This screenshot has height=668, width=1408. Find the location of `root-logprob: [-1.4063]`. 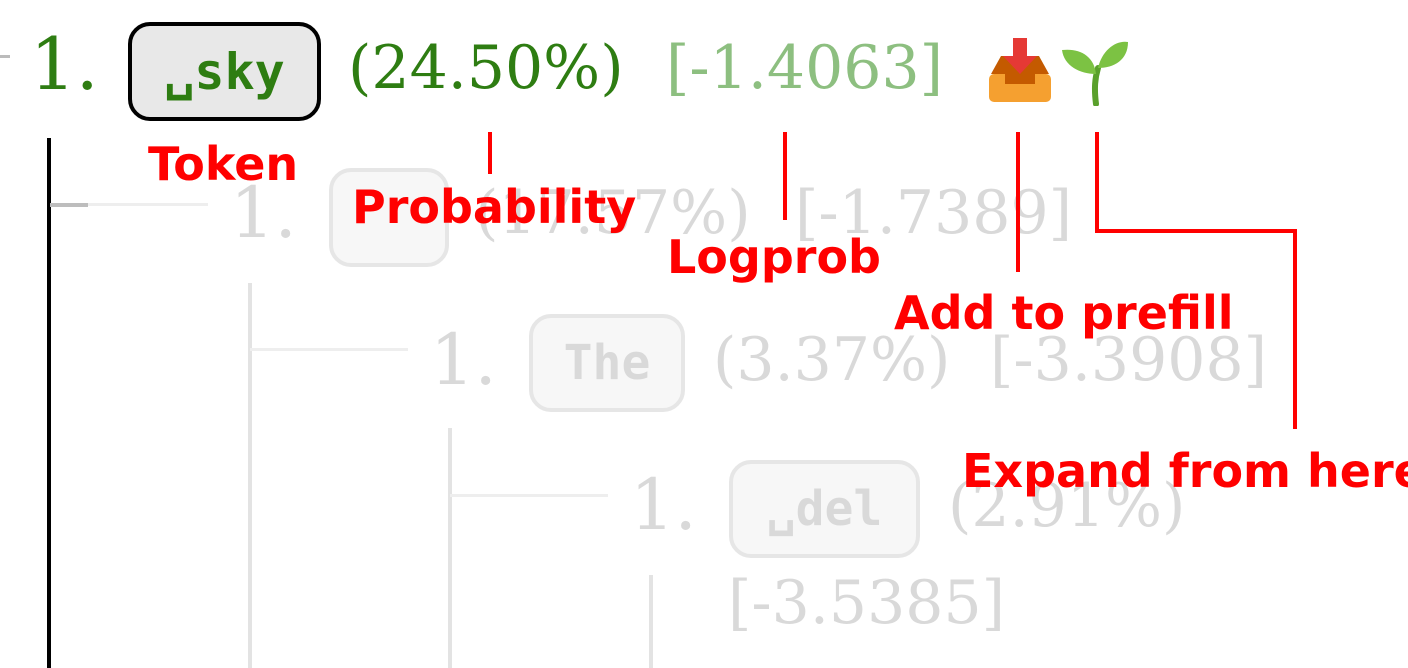

root-logprob: [-1.4063] is located at coordinates (805, 68).